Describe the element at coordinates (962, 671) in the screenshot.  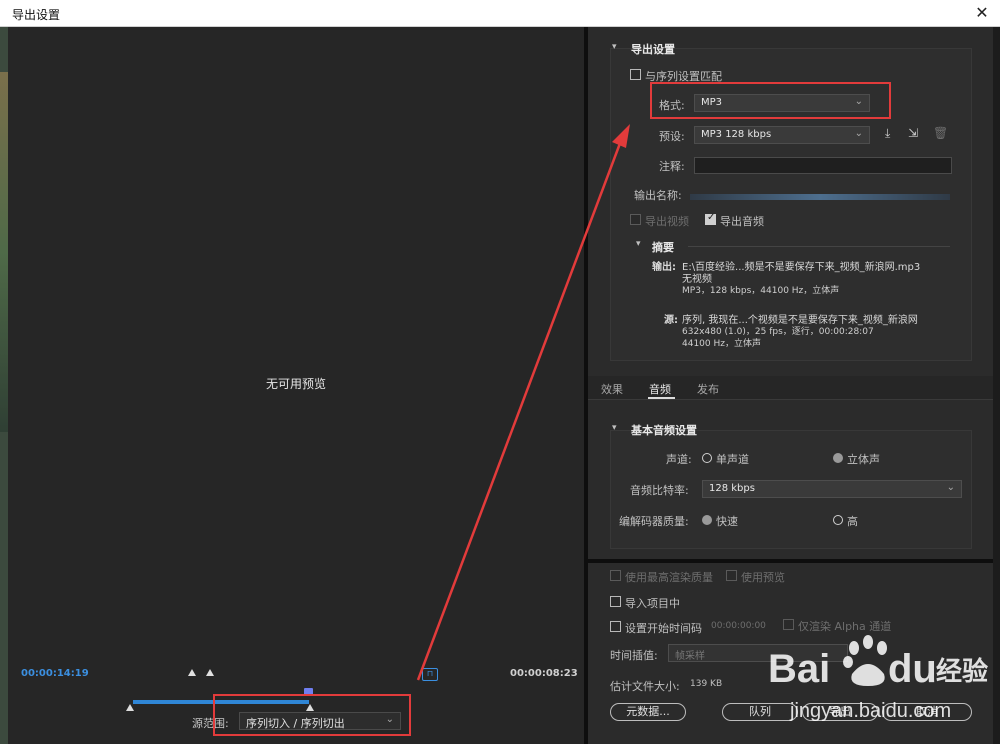
I see `svg-text: 经验` at that location.